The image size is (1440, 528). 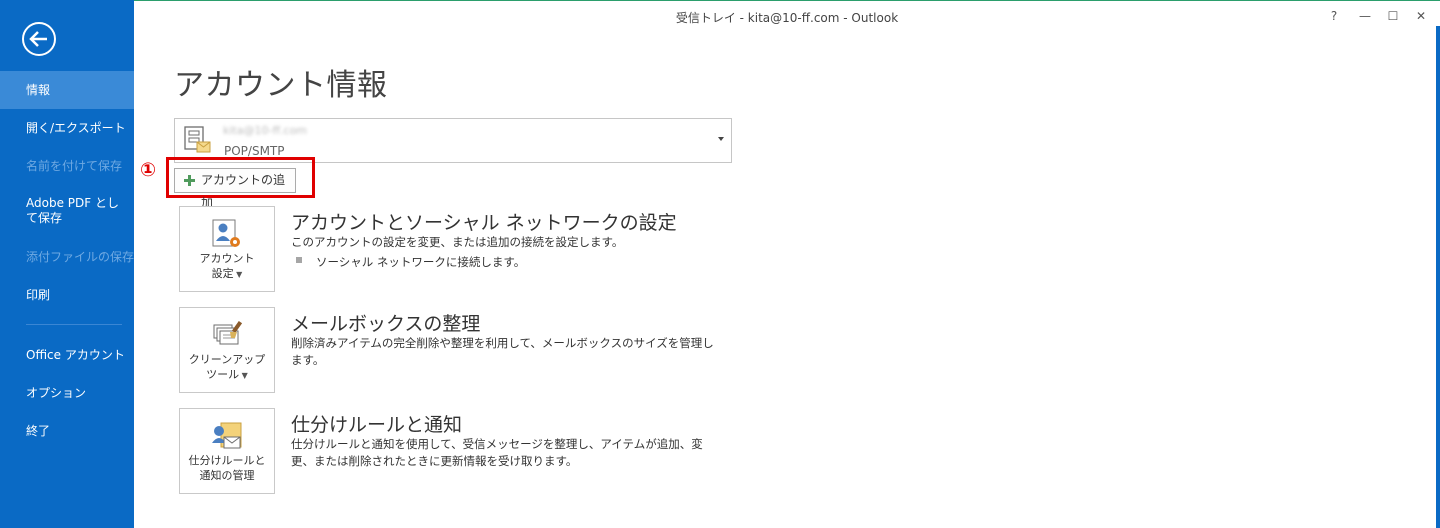 I want to click on tile-label-line2: 設定, so click(x=222, y=273).